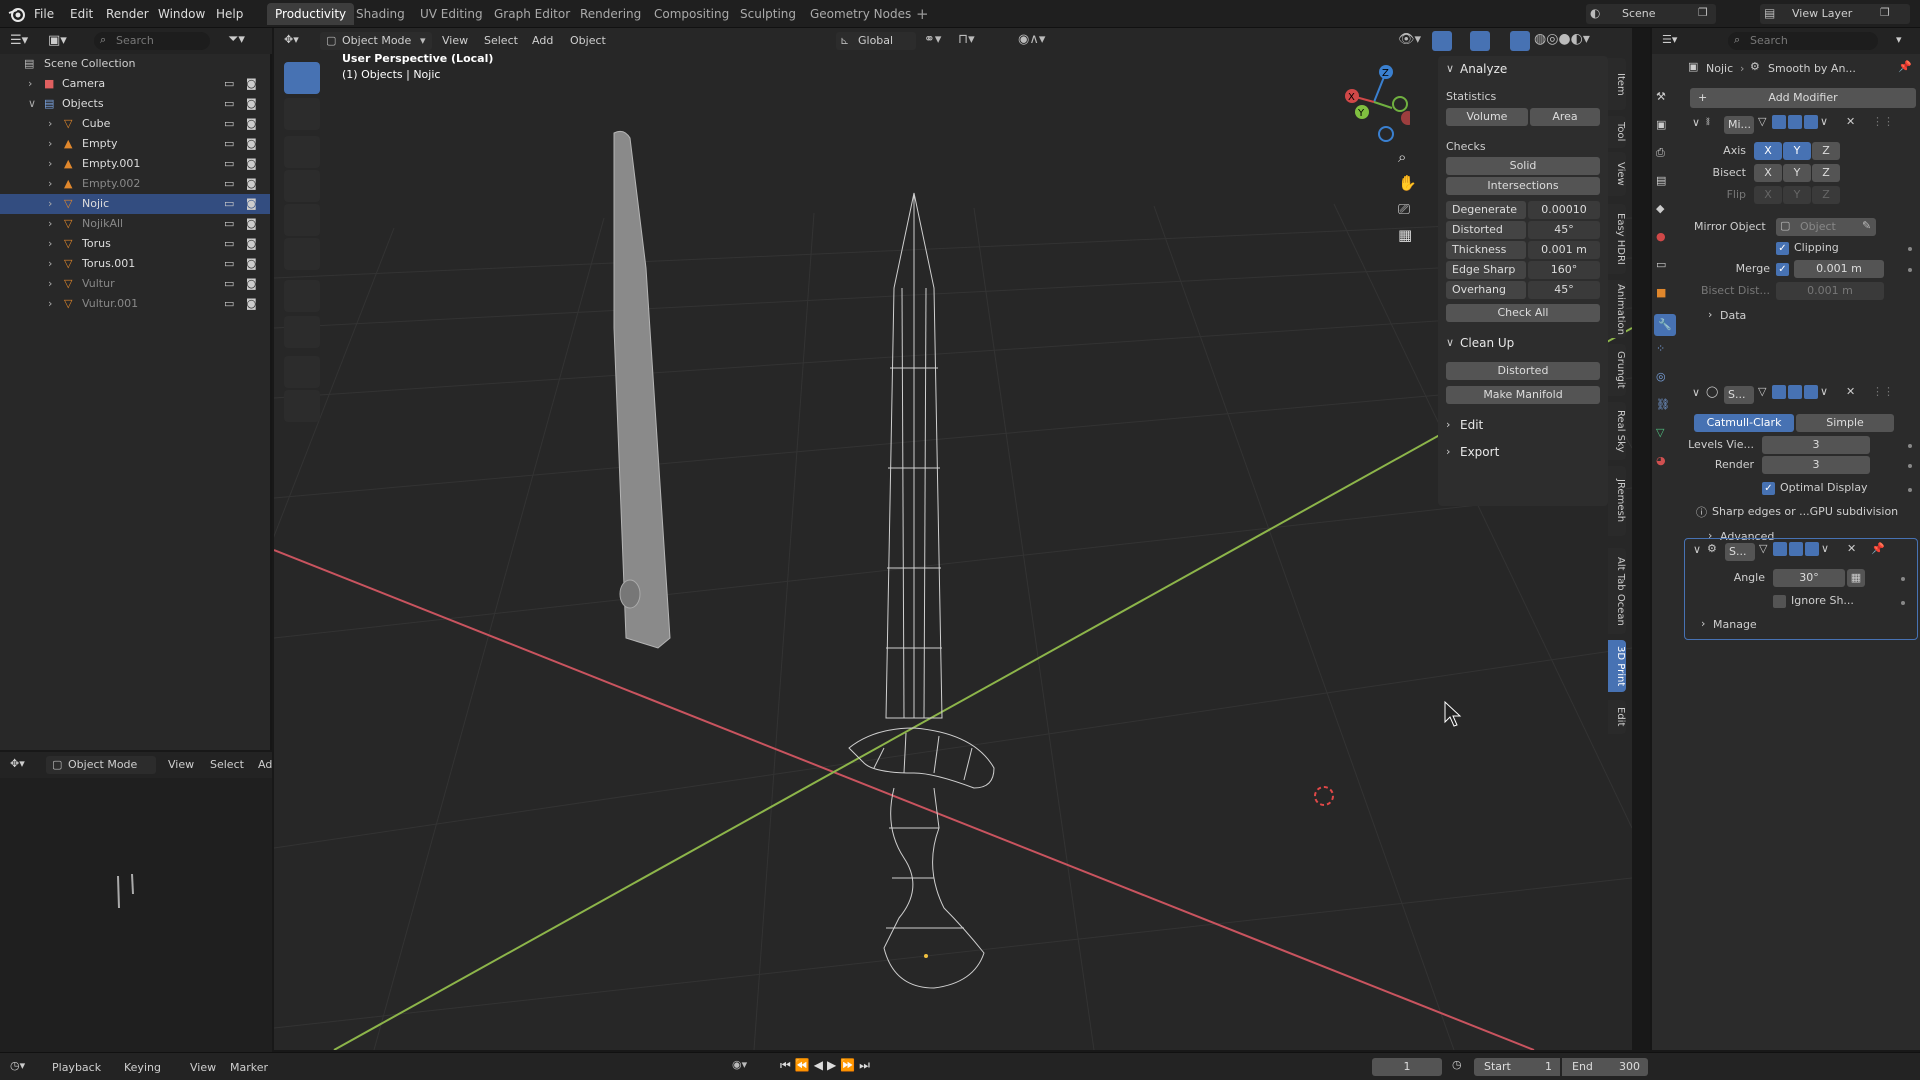  What do you see at coordinates (76, 1067) in the screenshot?
I see `timeline-menu-playback: Playback` at bounding box center [76, 1067].